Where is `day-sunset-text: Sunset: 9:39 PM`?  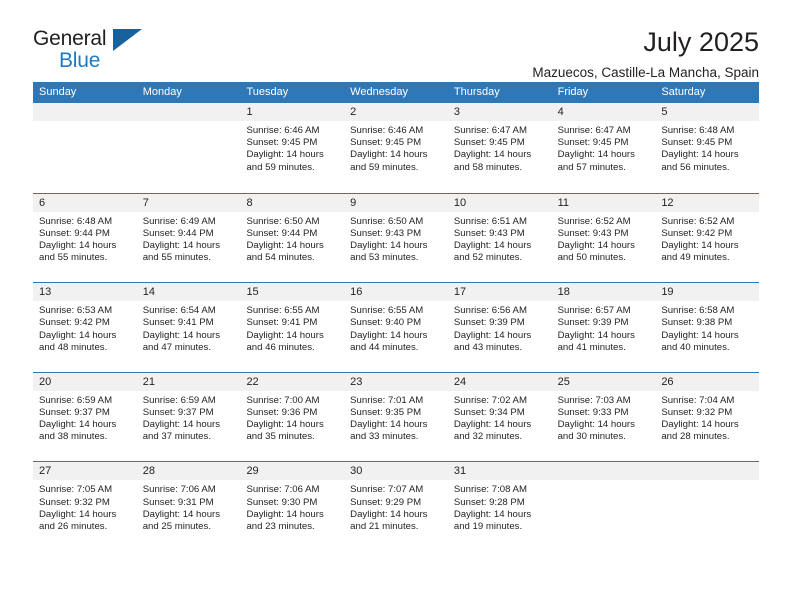
day-sunset-text: Sunset: 9:39 PM is located at coordinates (593, 323).